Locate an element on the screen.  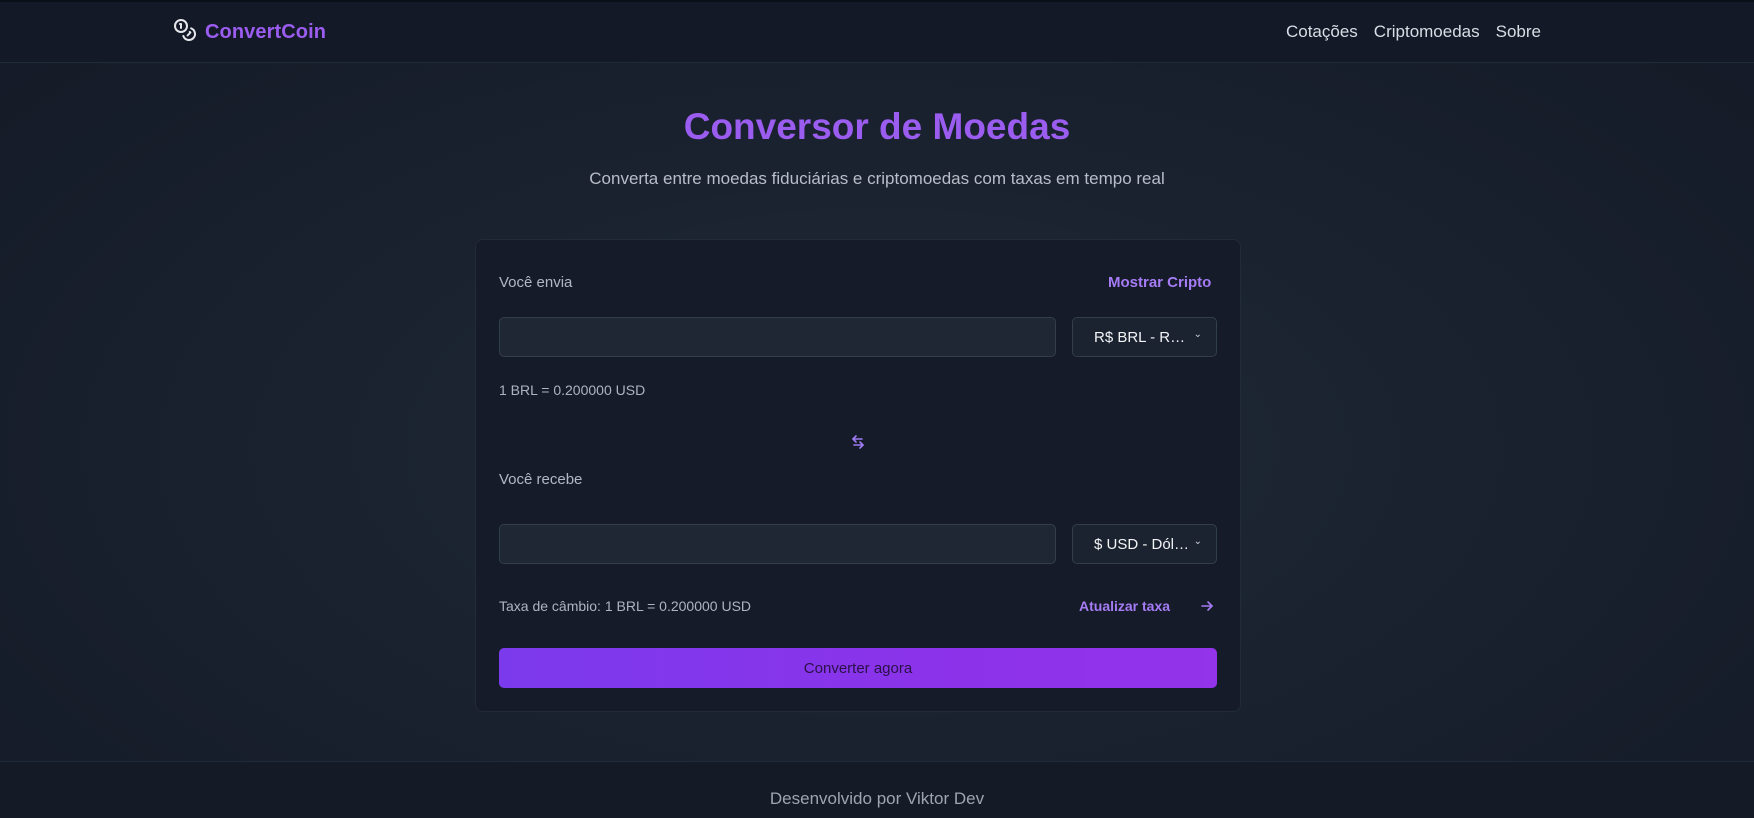
receive-label: Você recebe is located at coordinates (541, 479).